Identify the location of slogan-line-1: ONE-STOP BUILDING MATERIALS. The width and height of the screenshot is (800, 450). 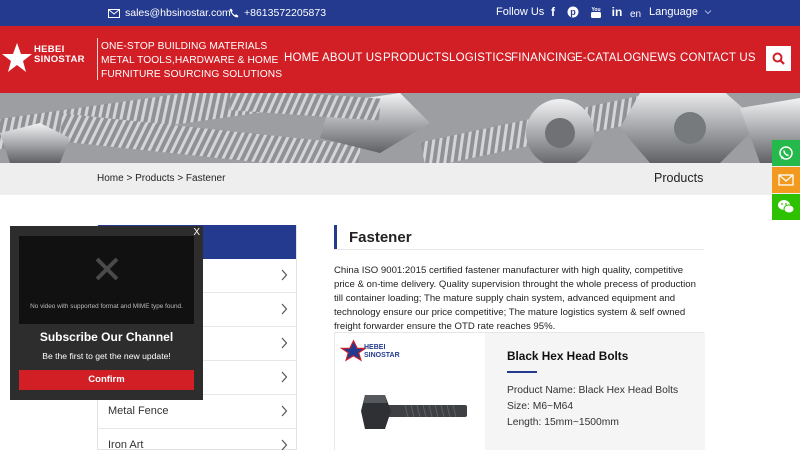
(184, 46).